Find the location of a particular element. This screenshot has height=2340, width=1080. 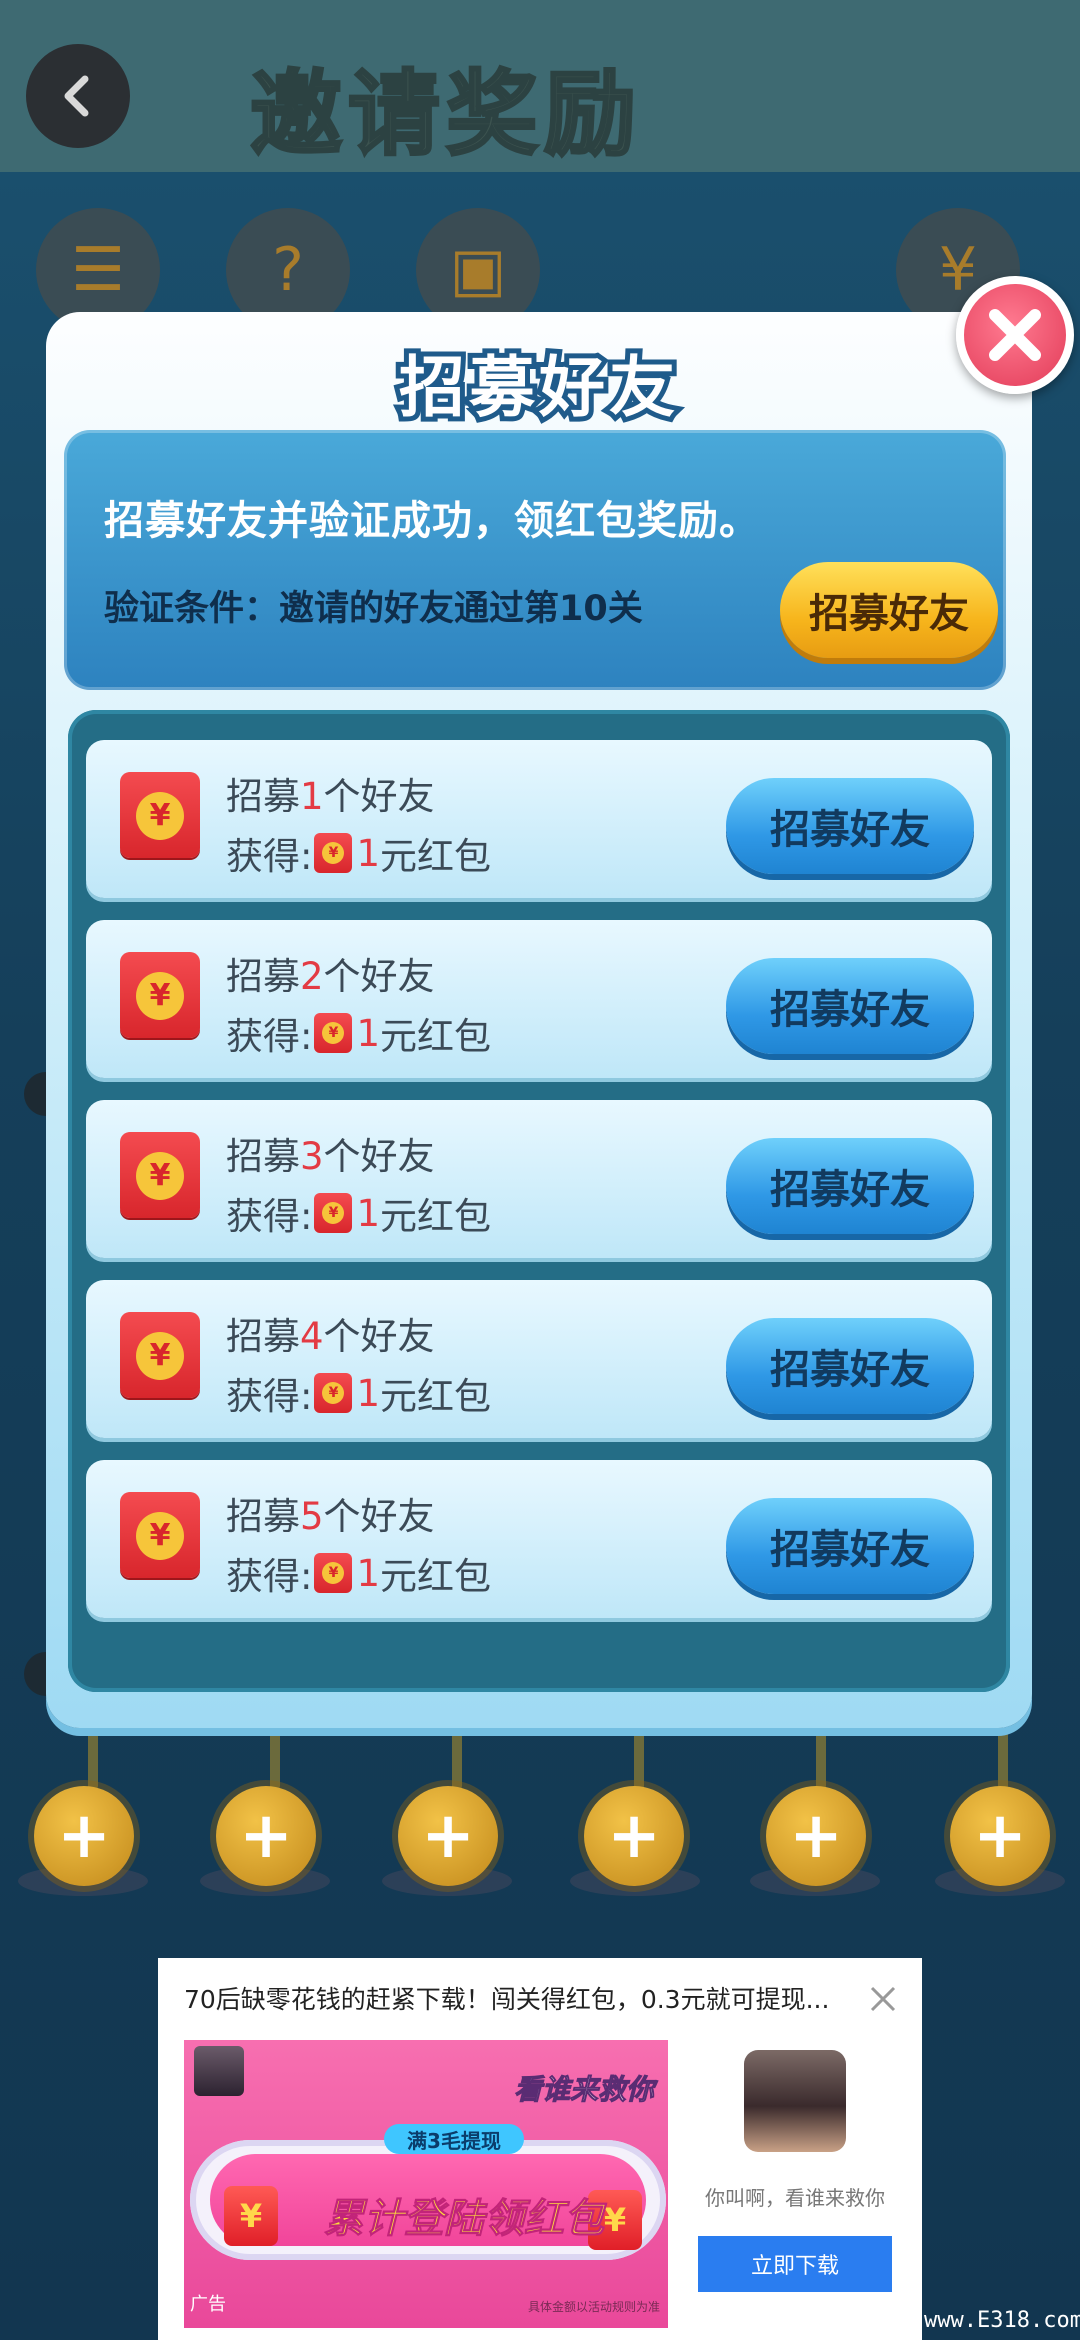

info-description: 招募好友并验证成功，领红包奖励。 is located at coordinates (432, 521).